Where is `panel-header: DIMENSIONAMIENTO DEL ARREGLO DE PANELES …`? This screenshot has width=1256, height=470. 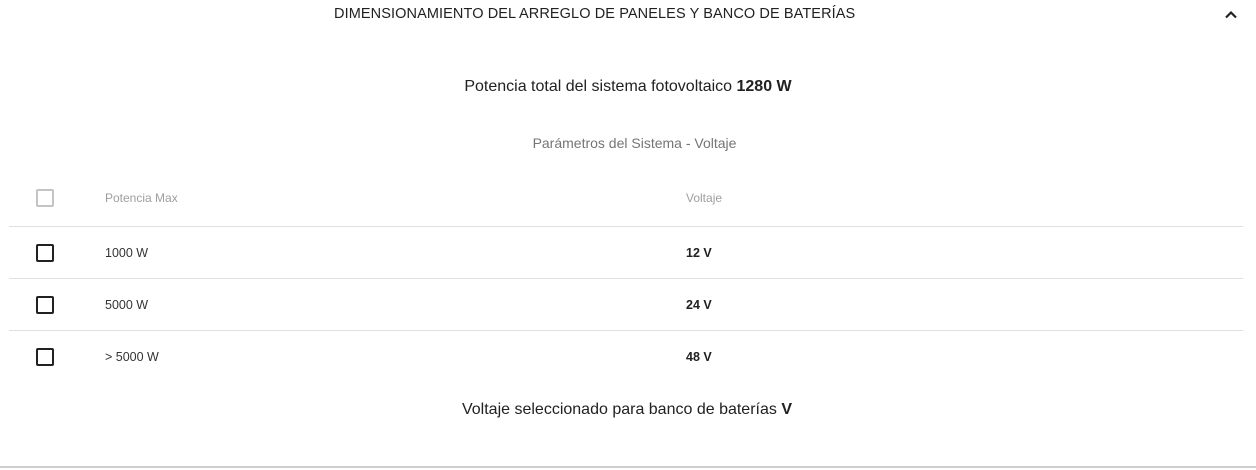 panel-header: DIMENSIONAMIENTO DEL ARREGLO DE PANELES … is located at coordinates (628, 15).